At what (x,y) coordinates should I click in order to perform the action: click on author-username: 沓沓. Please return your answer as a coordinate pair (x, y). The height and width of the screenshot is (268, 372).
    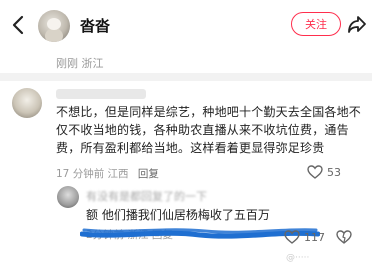
    Looking at the image, I should click on (95, 25).